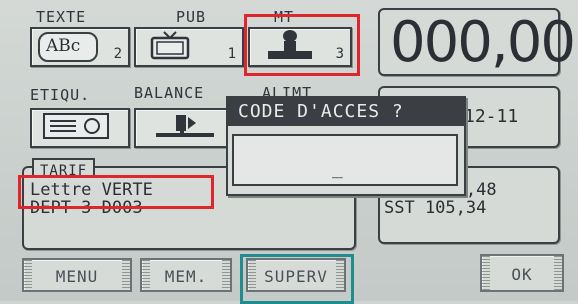 Image resolution: width=578 pixels, height=304 pixels. What do you see at coordinates (226, 275) in the screenshot?
I see `mem-right-edge` at bounding box center [226, 275].